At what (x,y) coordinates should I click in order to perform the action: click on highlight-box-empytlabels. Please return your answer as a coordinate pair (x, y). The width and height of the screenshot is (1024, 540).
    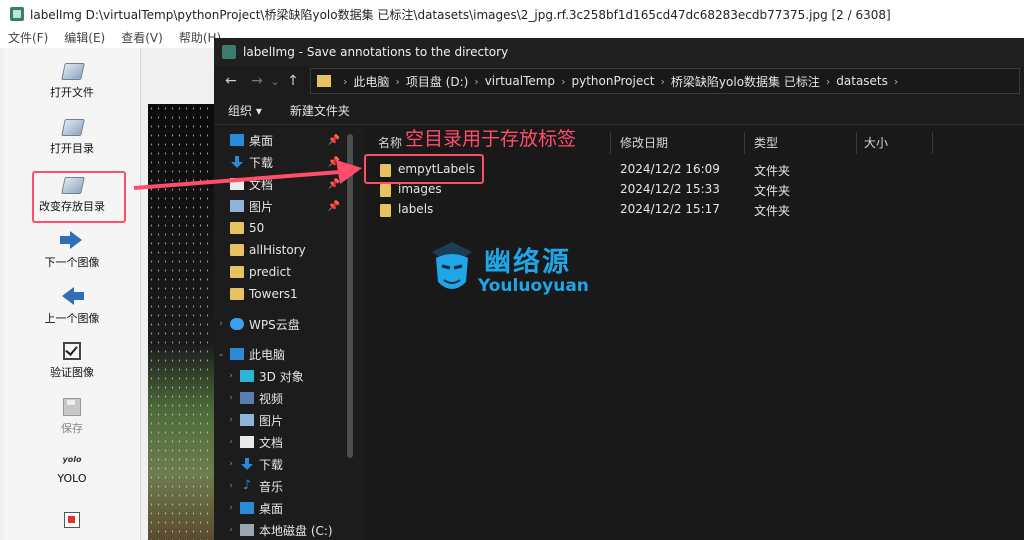
    Looking at the image, I should click on (424, 169).